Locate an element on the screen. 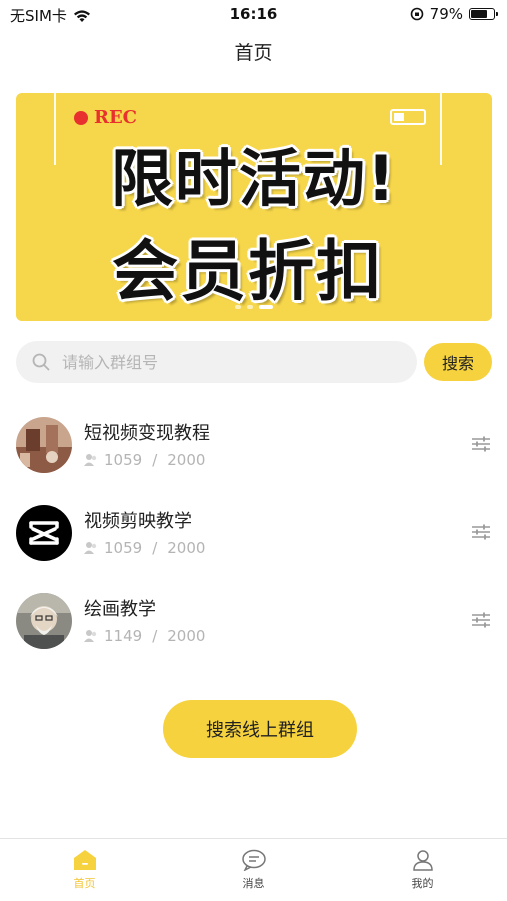  rec-indicator: REC is located at coordinates (105, 117).